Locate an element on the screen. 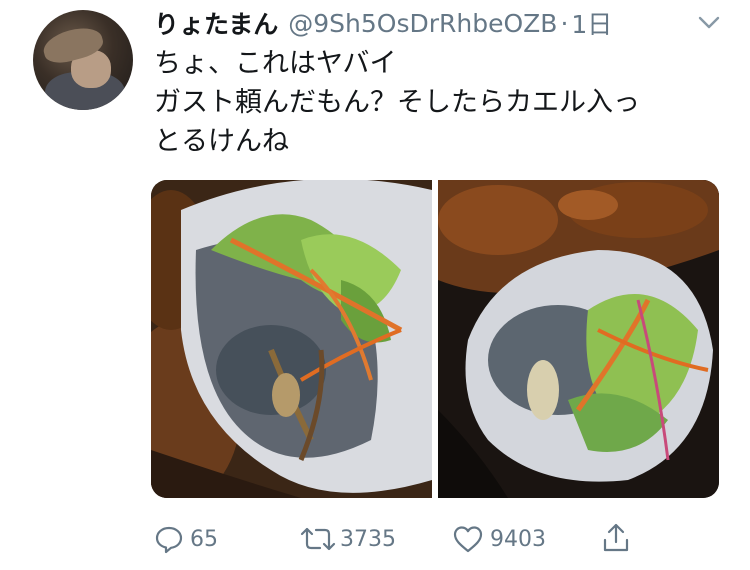 The image size is (750, 570). display-name: りょたまん is located at coordinates (216, 23).